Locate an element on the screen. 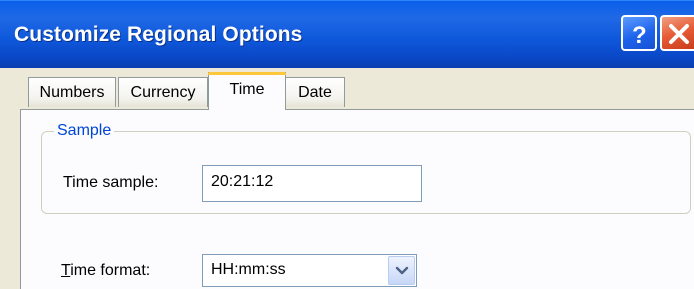 Image resolution: width=694 pixels, height=289 pixels. time-format-label: Time format: is located at coordinates (105, 271).